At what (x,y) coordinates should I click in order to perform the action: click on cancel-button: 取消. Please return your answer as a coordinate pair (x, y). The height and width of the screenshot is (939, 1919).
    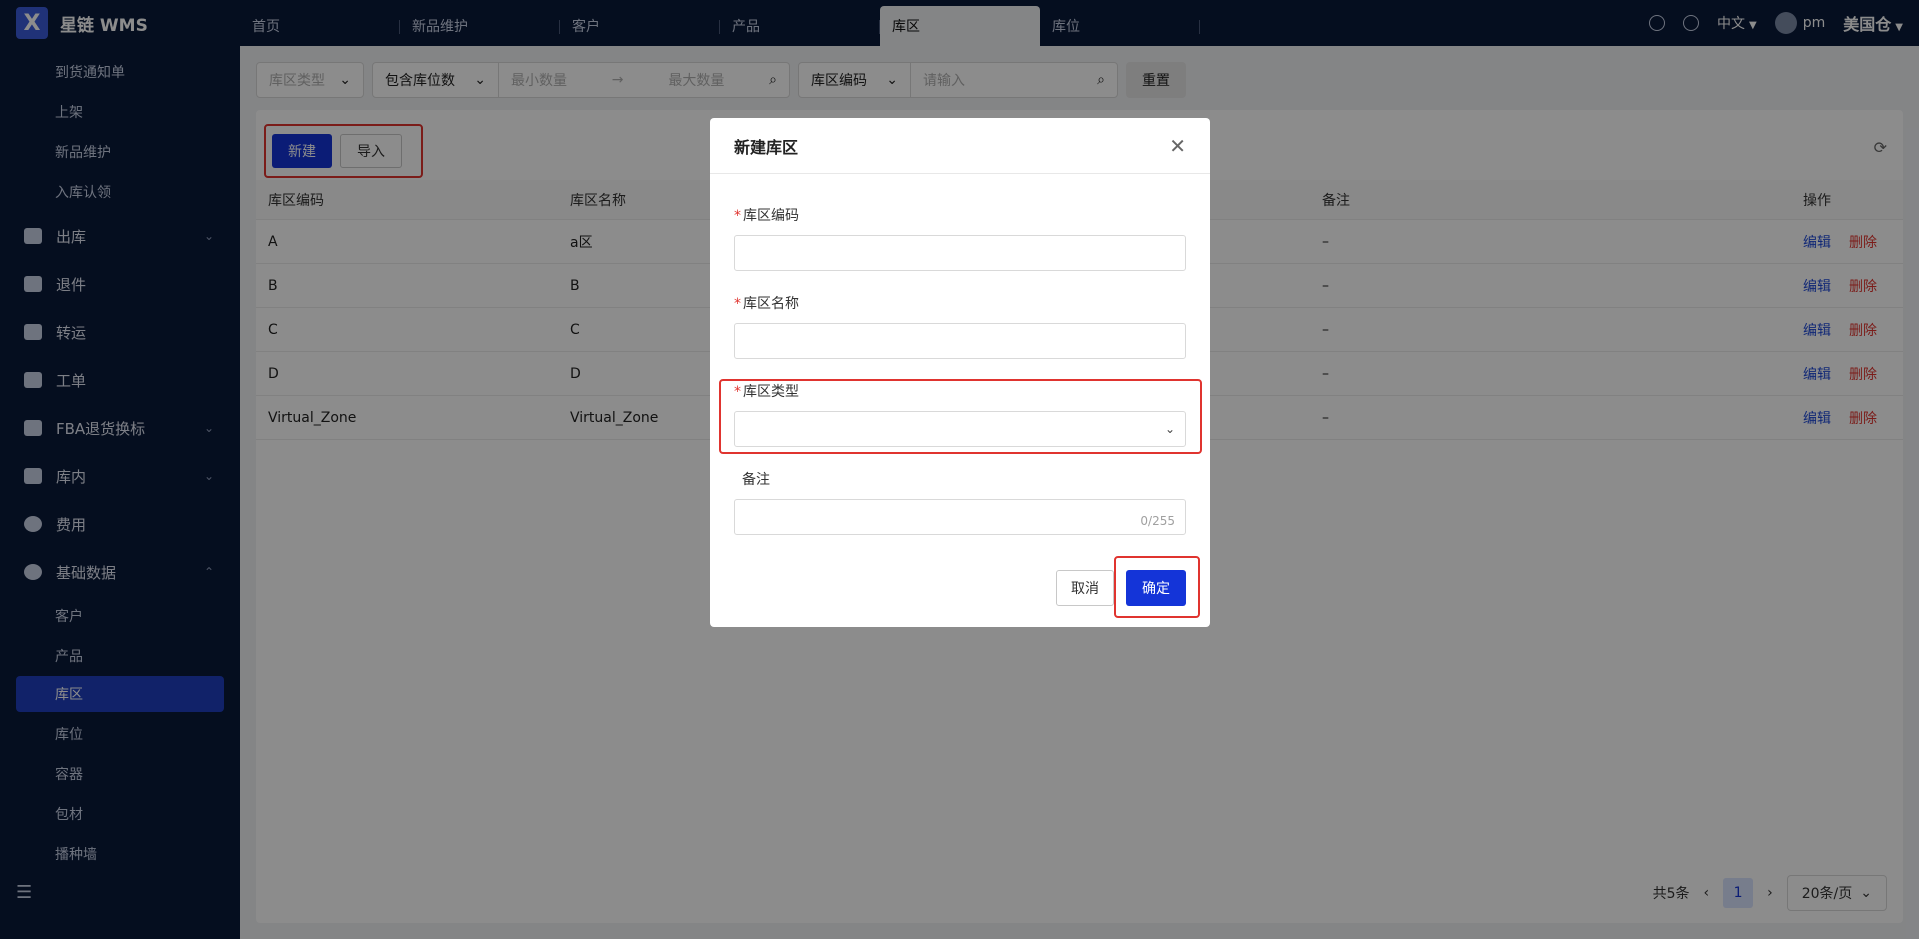
    Looking at the image, I should click on (1085, 588).